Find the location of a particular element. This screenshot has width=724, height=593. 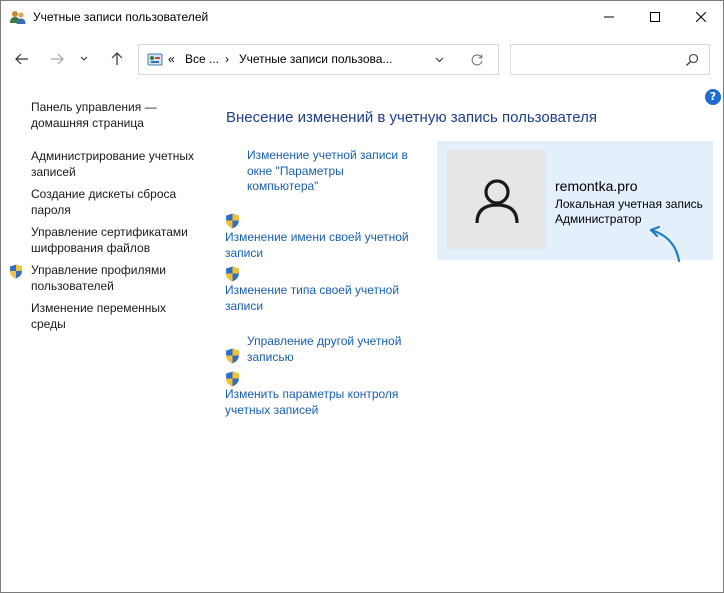

avatar is located at coordinates (496, 199).